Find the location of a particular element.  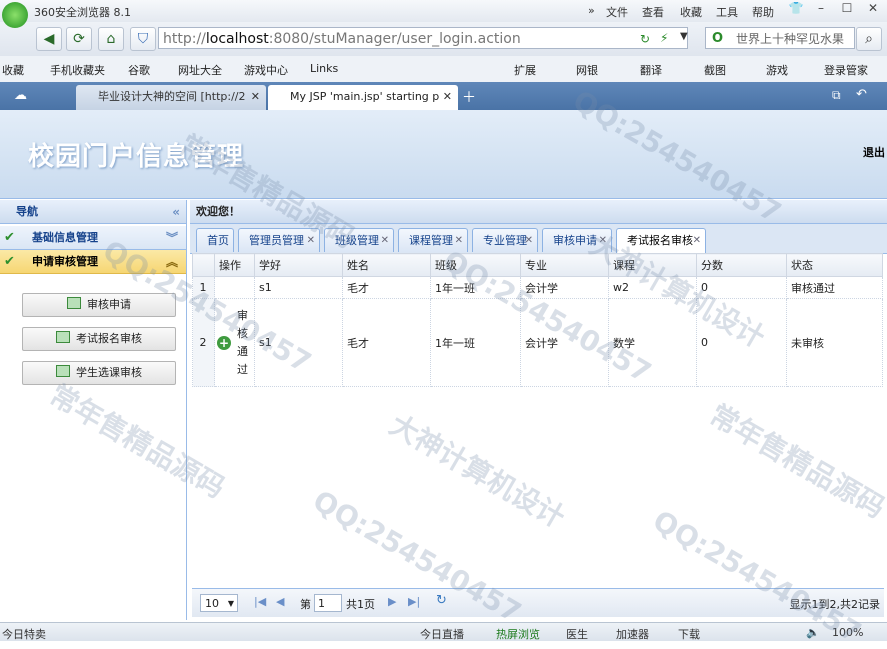

menu-view: 查看 is located at coordinates (653, 12).